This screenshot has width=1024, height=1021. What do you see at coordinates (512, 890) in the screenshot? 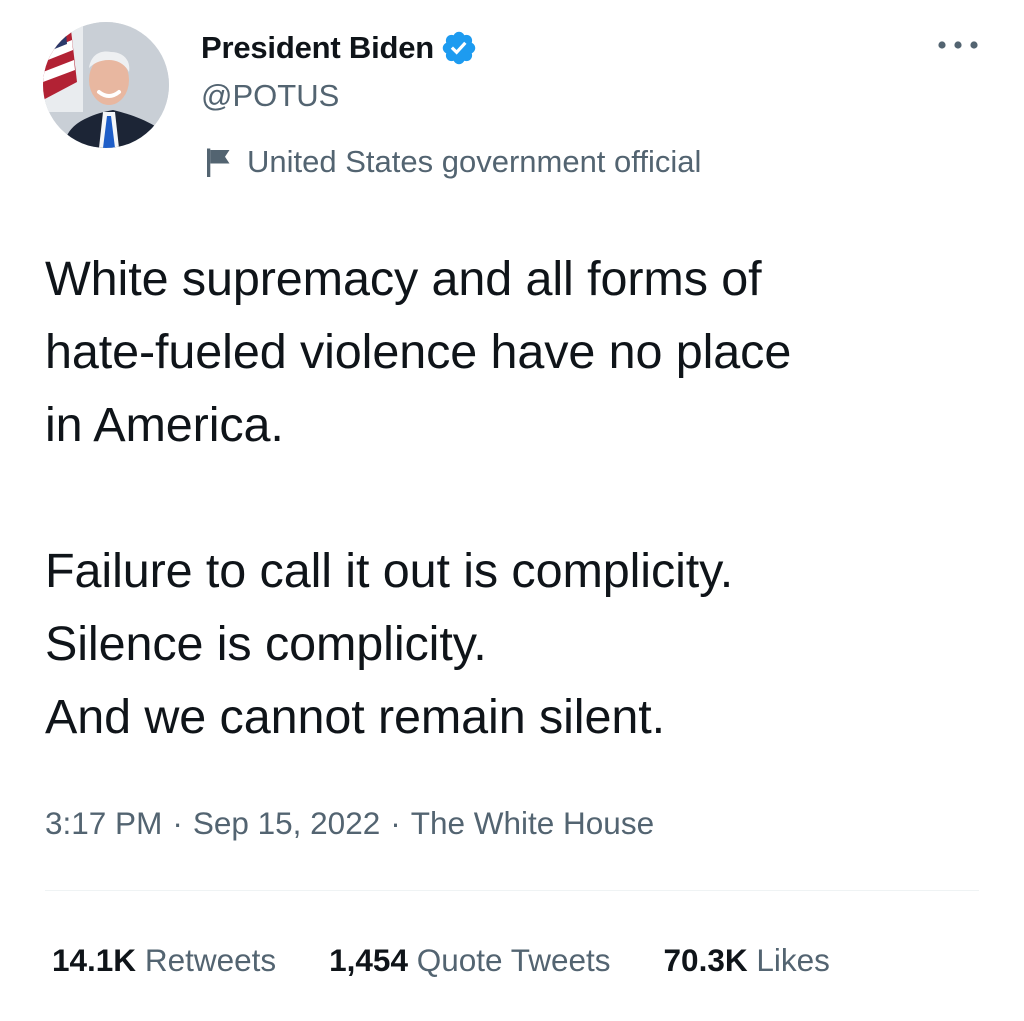
I see `divider` at bounding box center [512, 890].